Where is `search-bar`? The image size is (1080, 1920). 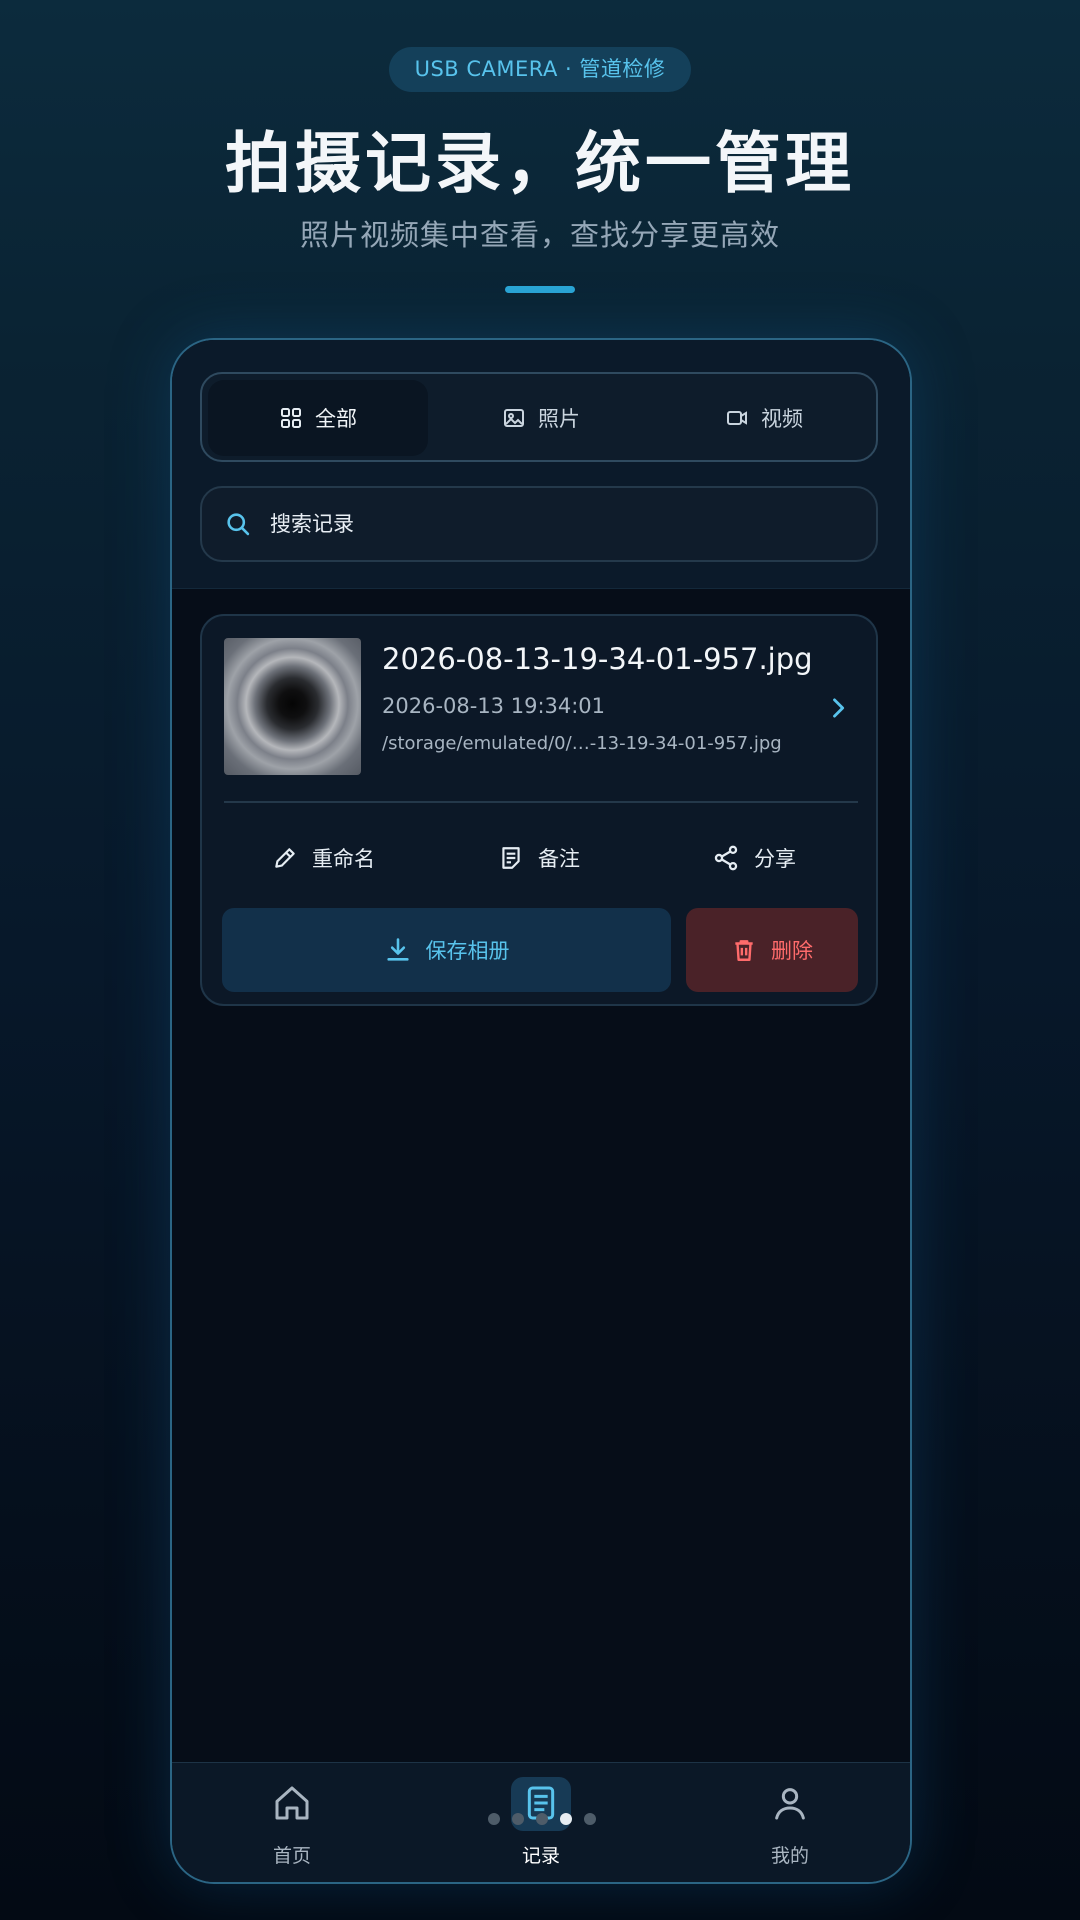 search-bar is located at coordinates (539, 524).